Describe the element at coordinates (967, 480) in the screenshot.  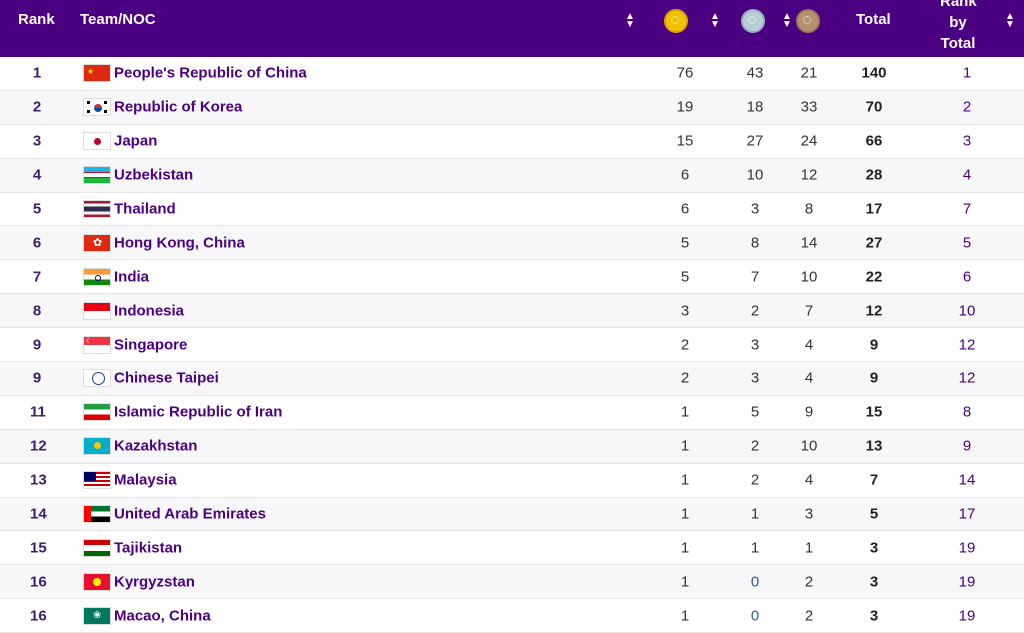
I see `rank-by-total-cell: 14` at that location.